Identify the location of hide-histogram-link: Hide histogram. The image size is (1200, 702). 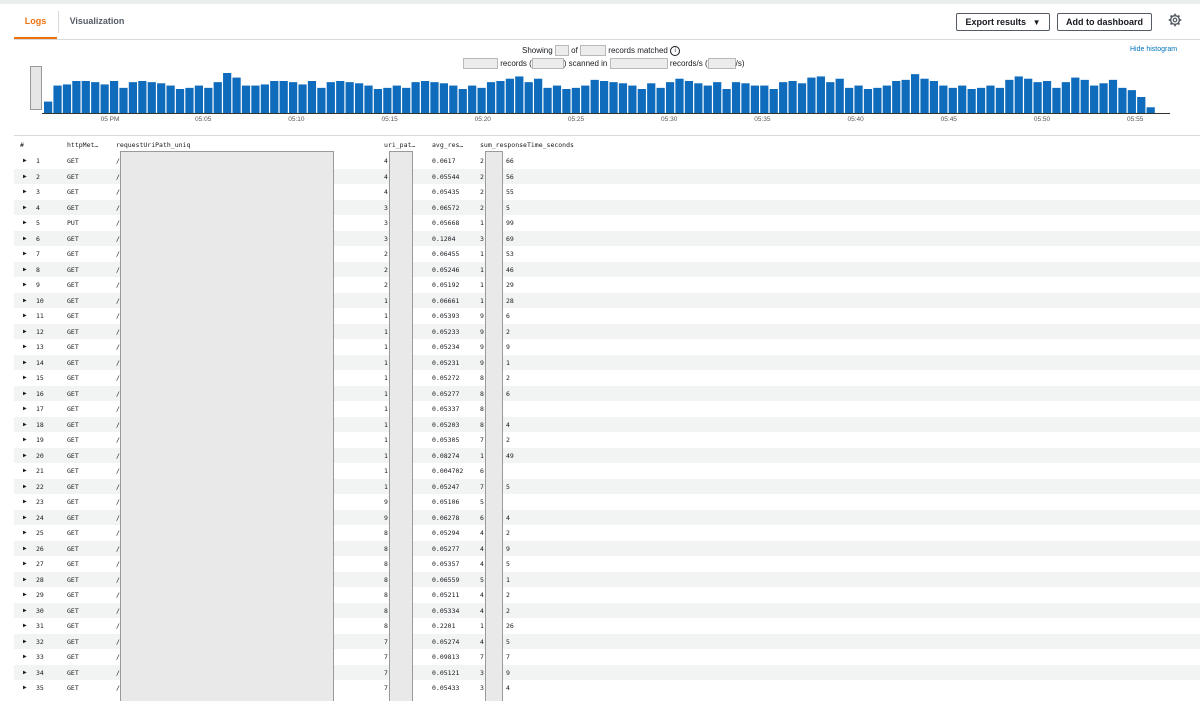
(1153, 49).